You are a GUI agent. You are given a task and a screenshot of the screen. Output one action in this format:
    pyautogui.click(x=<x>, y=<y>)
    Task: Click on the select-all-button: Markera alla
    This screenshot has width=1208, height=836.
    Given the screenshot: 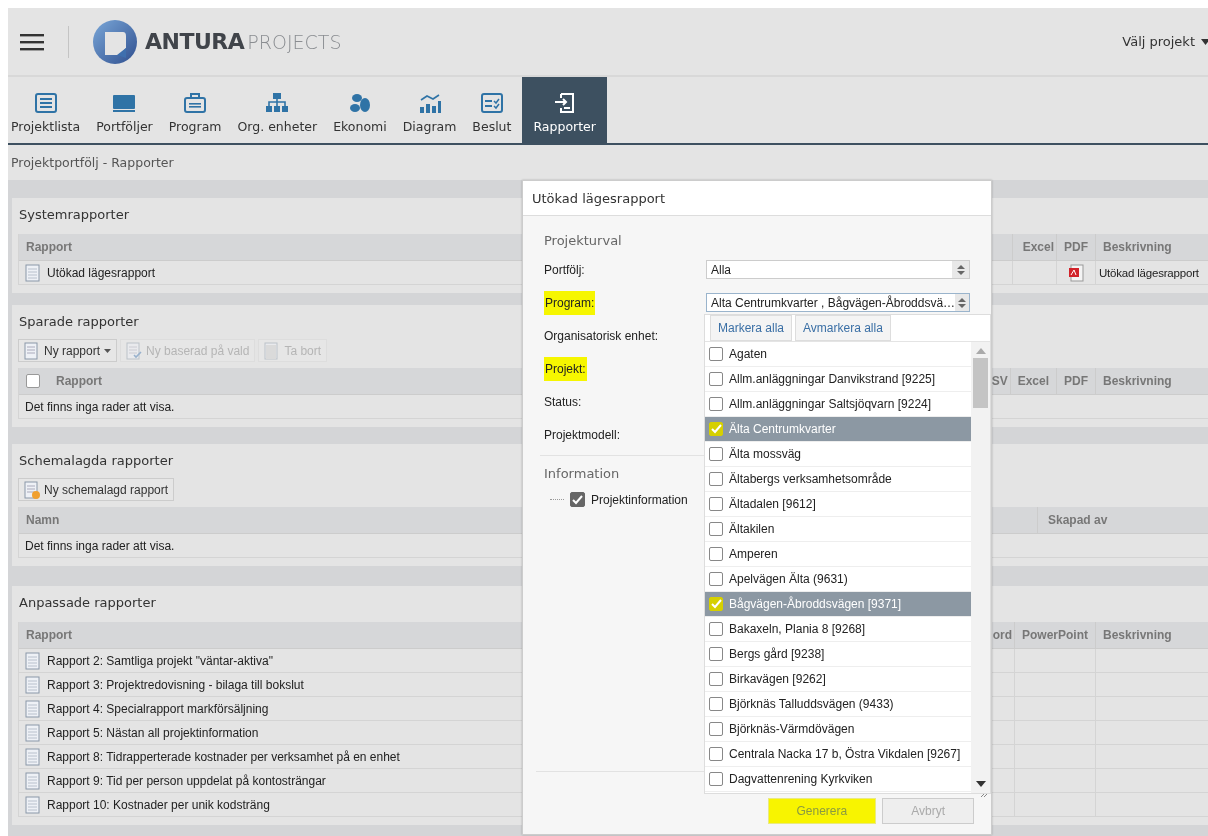 What is the action you would take?
    pyautogui.click(x=751, y=328)
    